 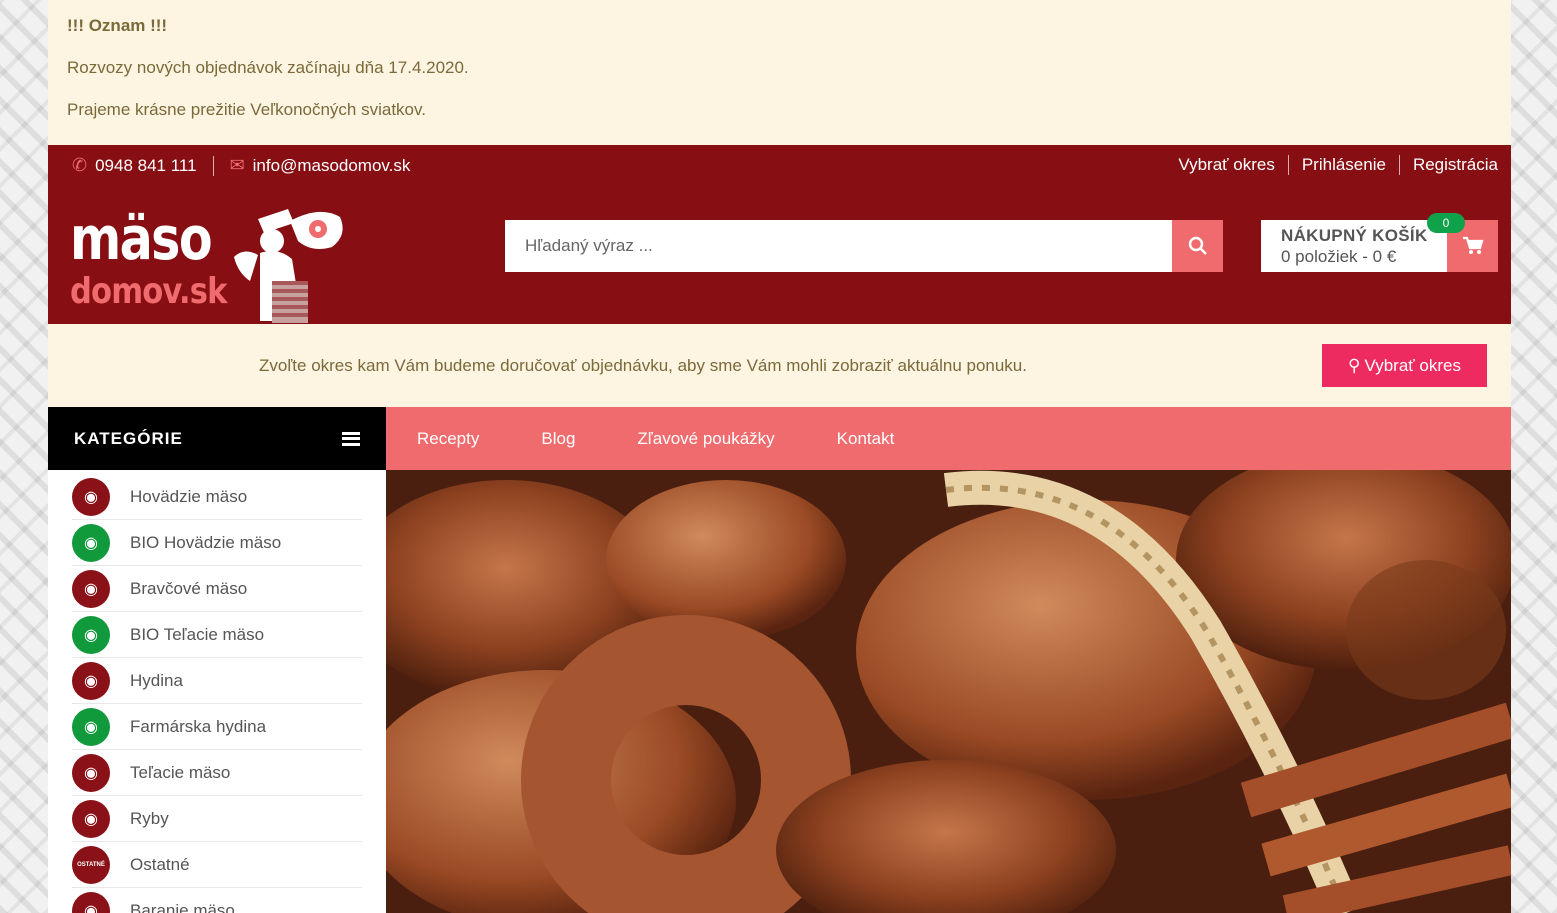 What do you see at coordinates (217, 438) in the screenshot?
I see `categories-header: KATEGÓRIE` at bounding box center [217, 438].